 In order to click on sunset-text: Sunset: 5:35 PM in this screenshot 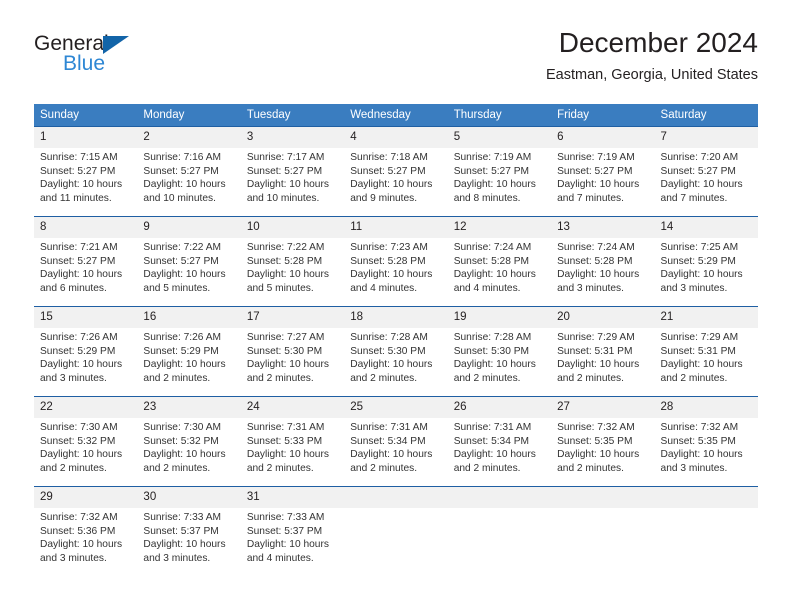, I will do `click(595, 441)`.